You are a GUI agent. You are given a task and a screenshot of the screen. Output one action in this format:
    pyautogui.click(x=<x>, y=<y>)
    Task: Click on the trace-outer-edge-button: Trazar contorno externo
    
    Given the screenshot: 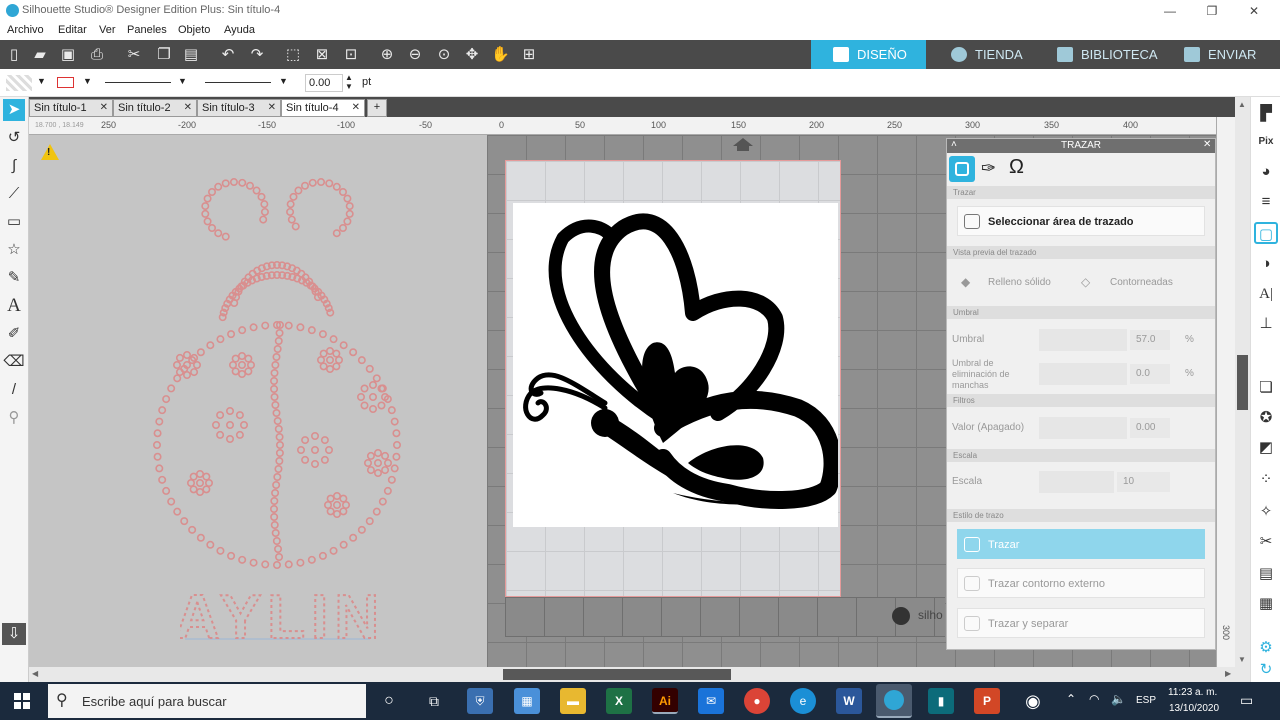 What is the action you would take?
    pyautogui.click(x=1081, y=583)
    